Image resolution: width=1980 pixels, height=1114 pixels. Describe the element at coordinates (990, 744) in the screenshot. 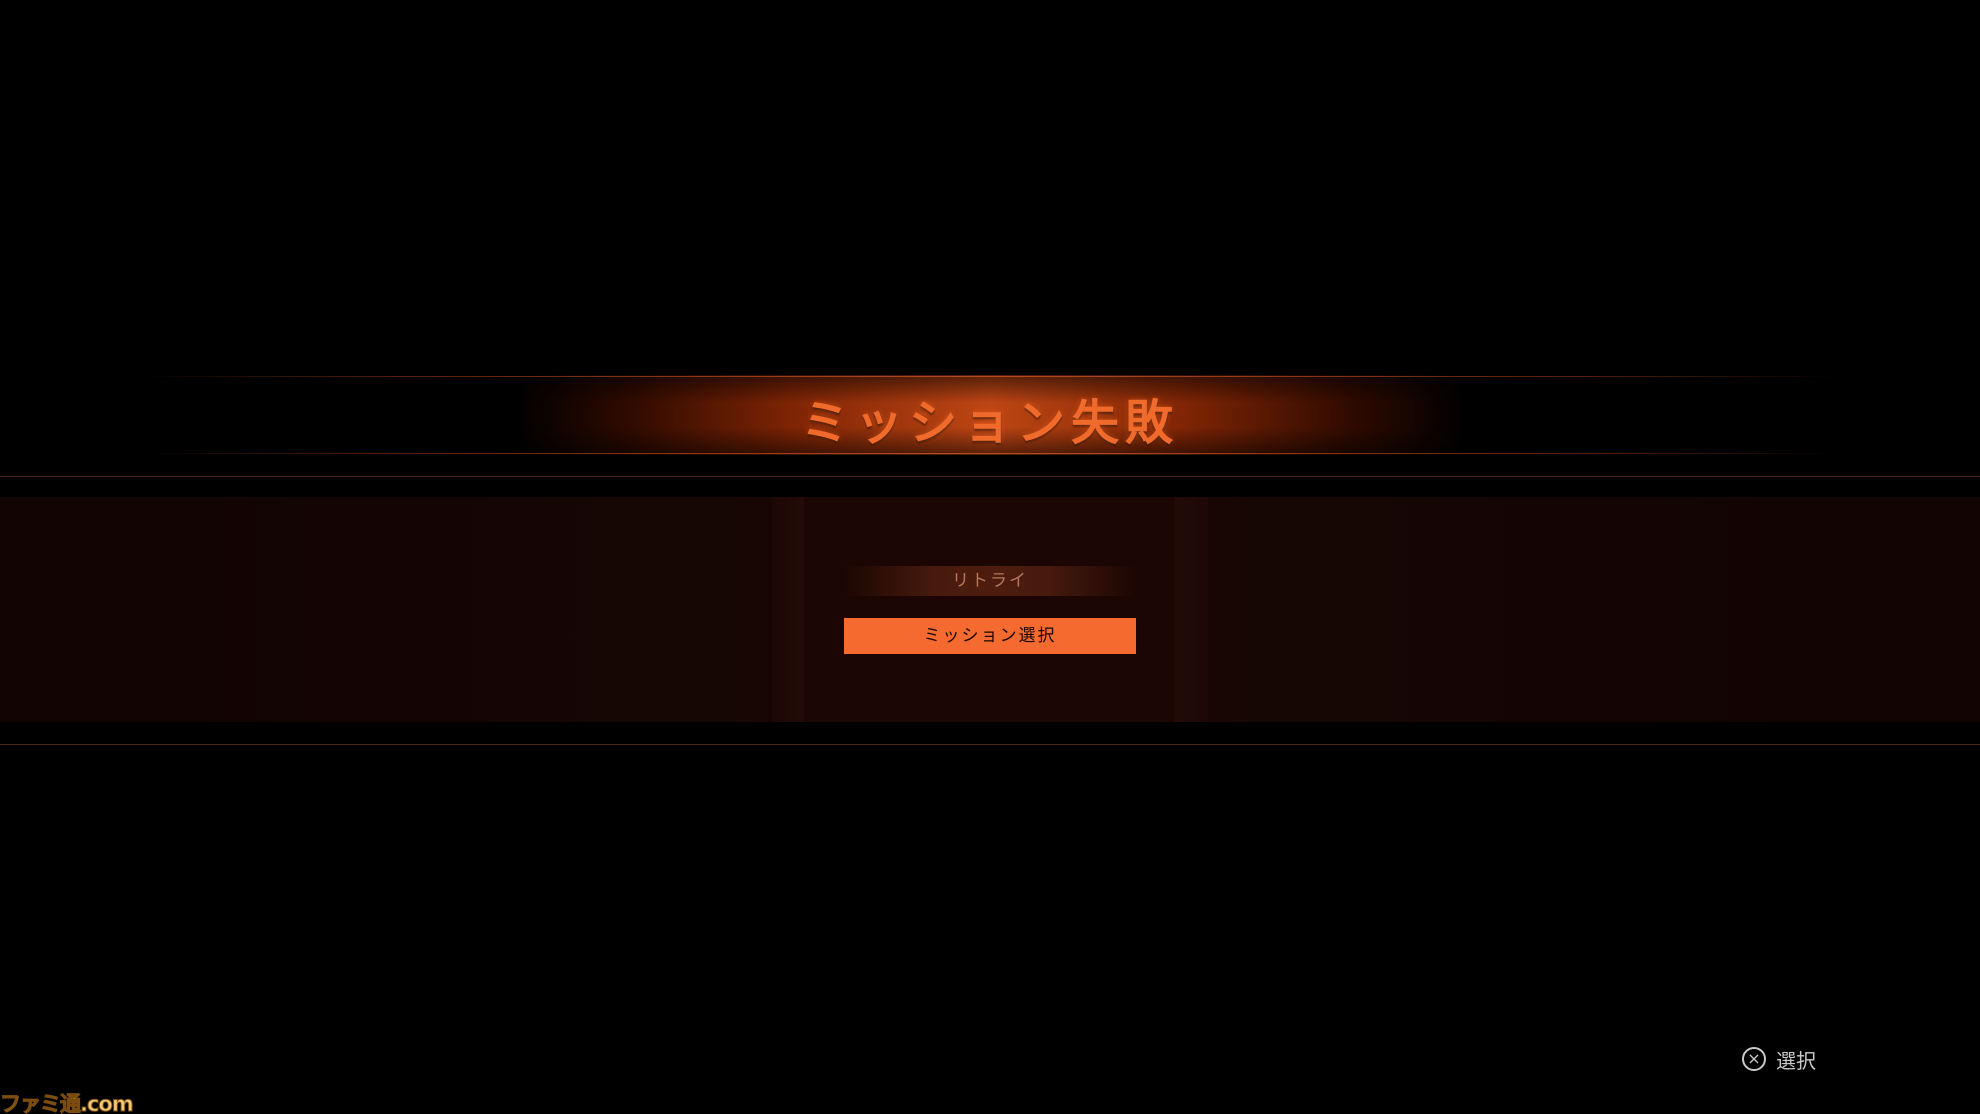

I see `menu-bottom-divider` at that location.